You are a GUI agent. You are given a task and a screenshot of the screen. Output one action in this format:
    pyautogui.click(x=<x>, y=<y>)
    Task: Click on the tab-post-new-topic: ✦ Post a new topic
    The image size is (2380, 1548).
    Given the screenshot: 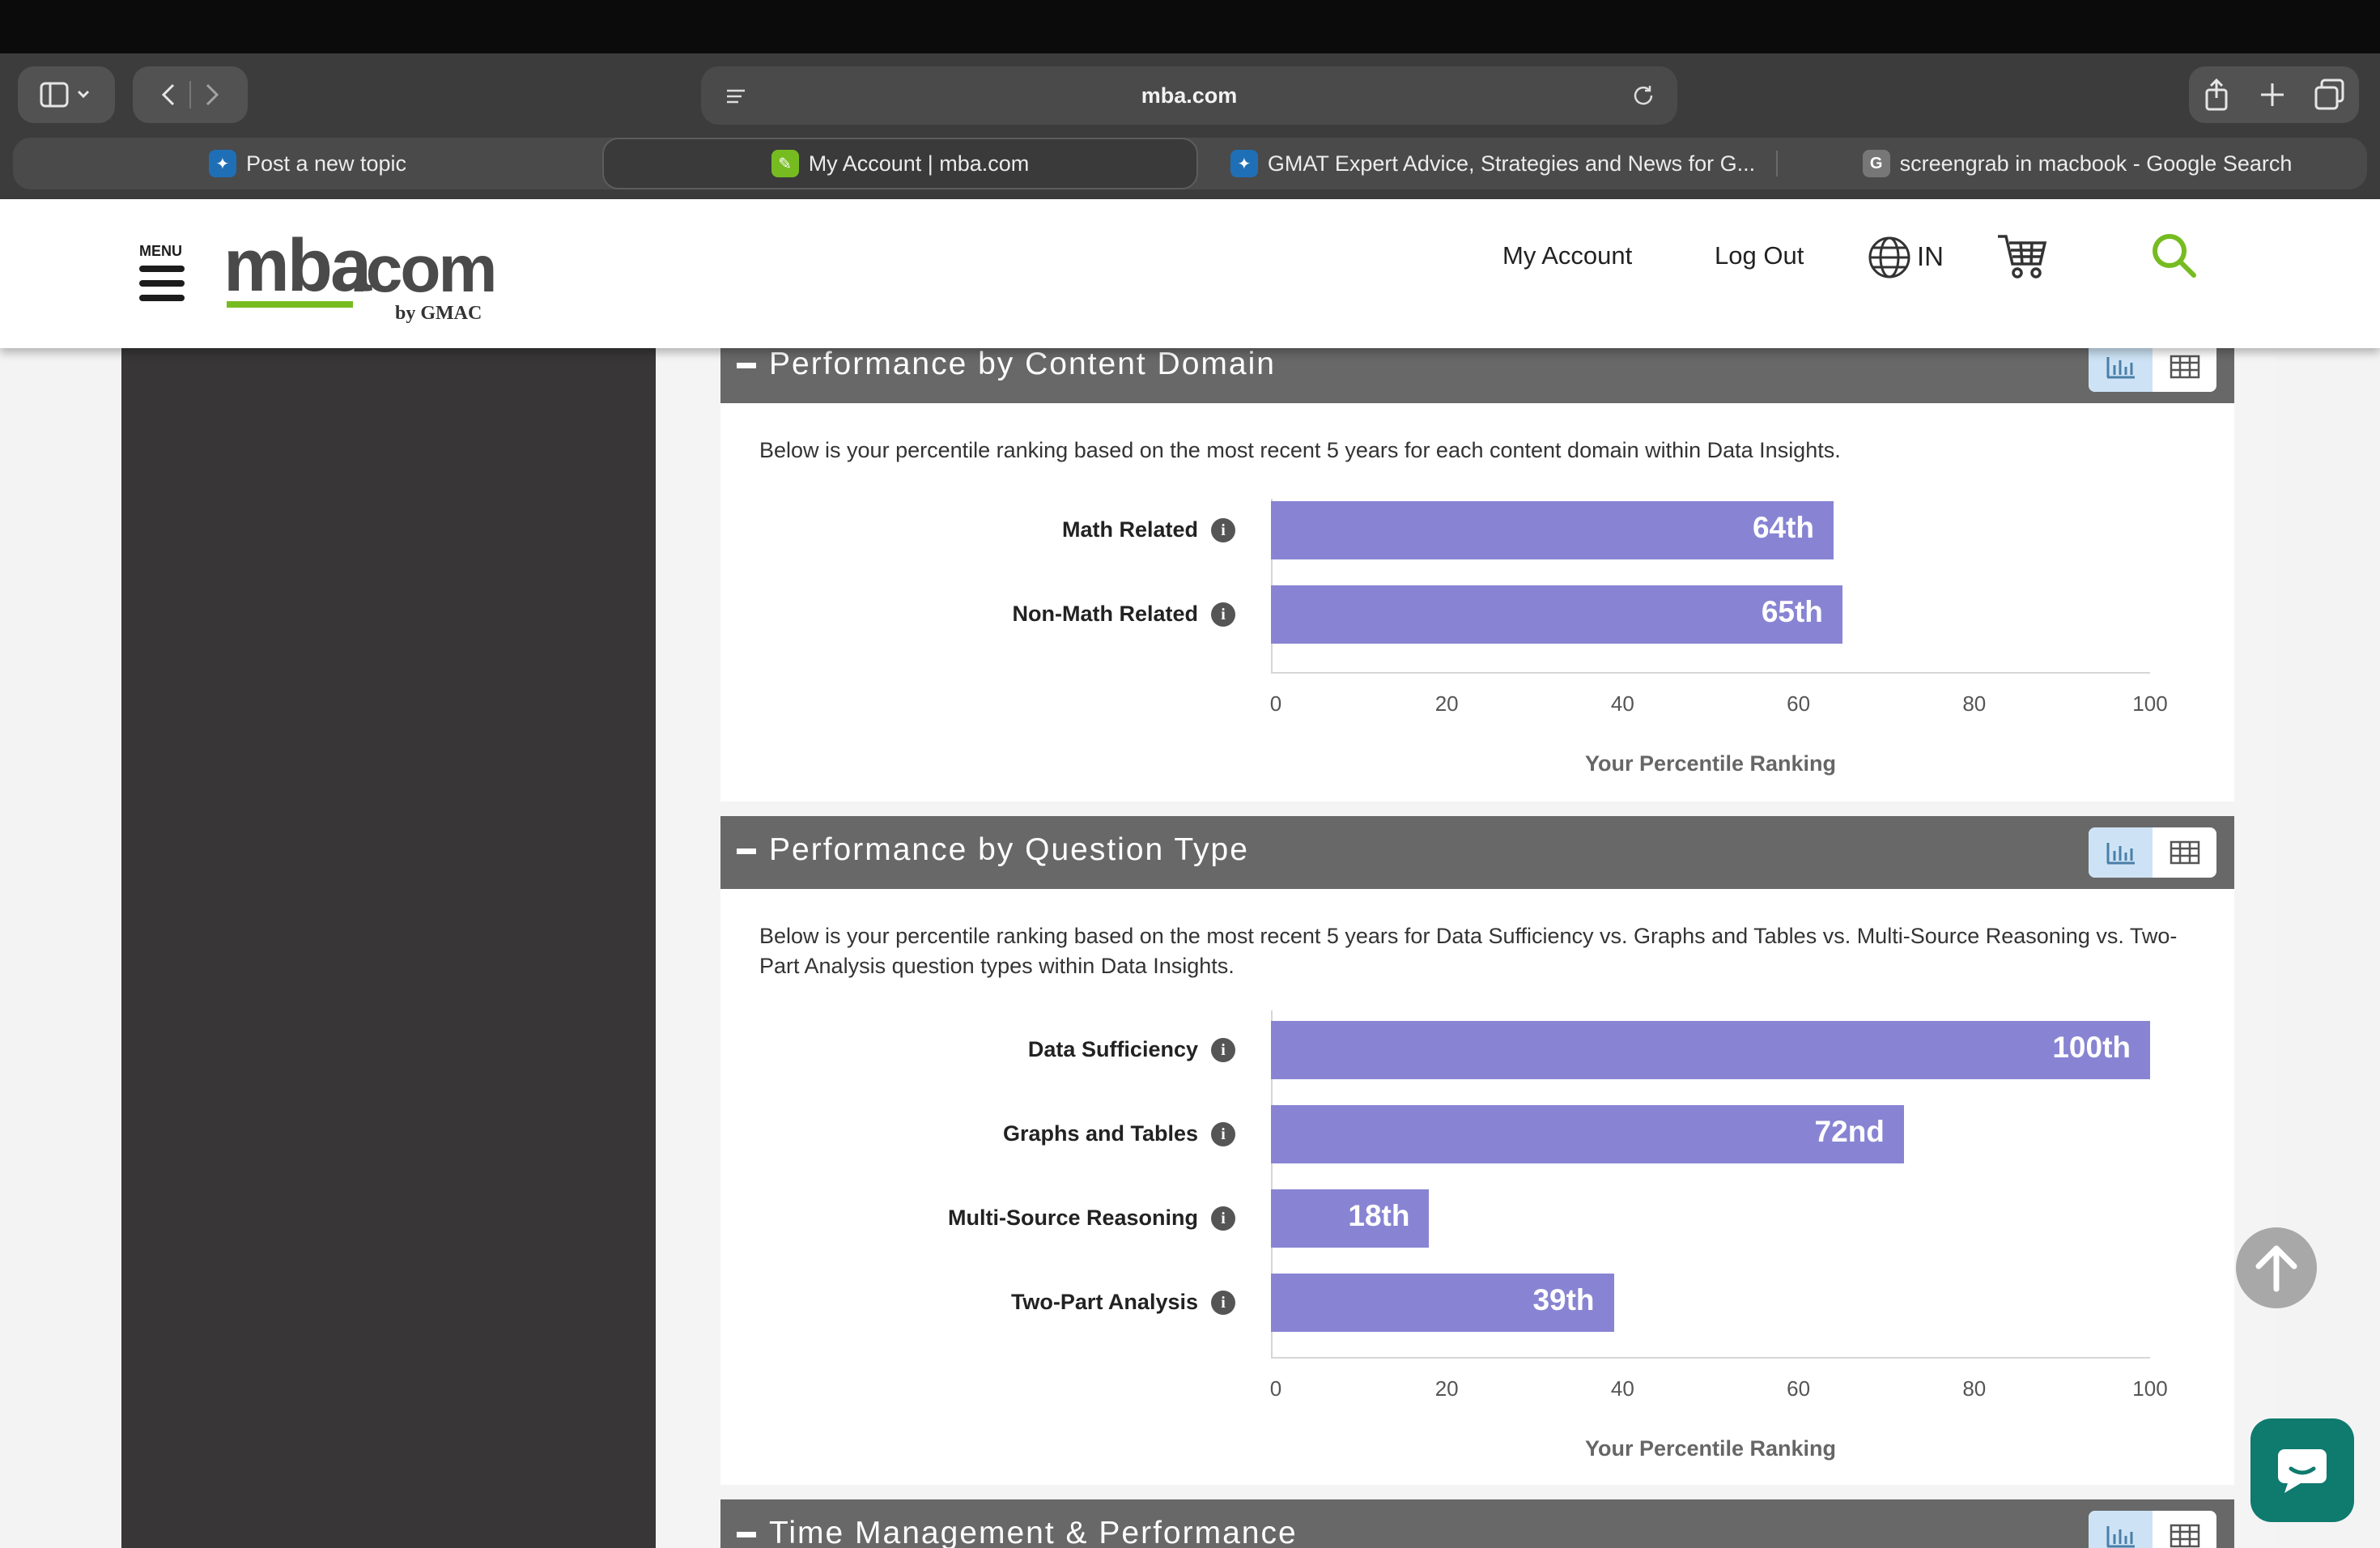 What is the action you would take?
    pyautogui.click(x=307, y=164)
    